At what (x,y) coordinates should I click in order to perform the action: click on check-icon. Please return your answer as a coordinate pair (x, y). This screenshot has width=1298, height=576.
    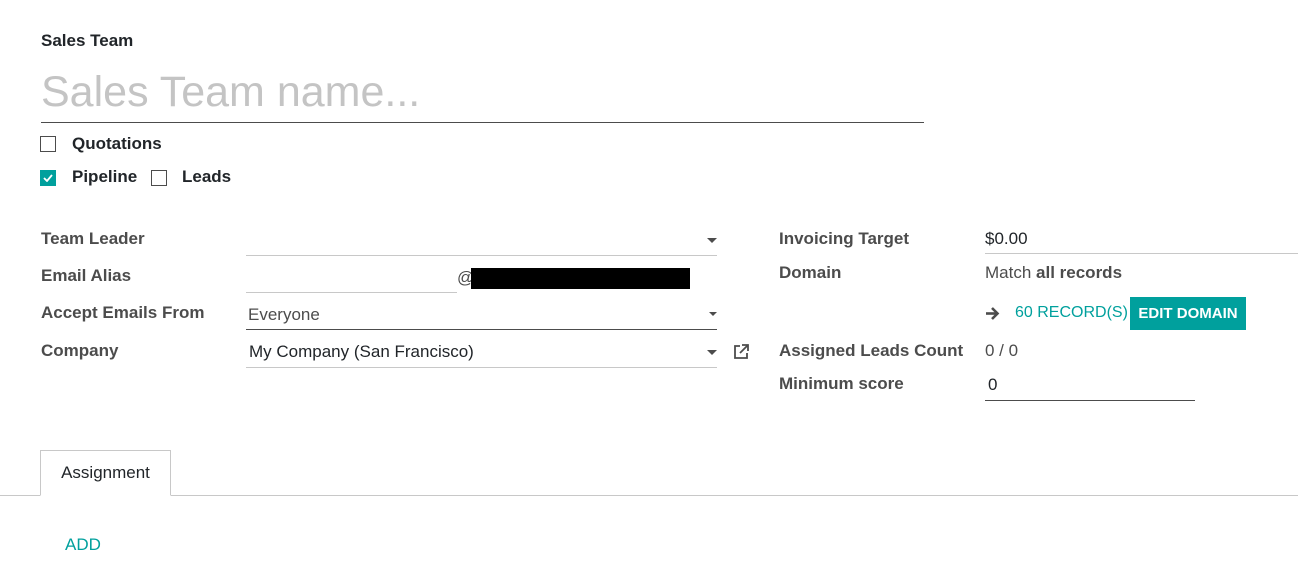
    Looking at the image, I should click on (48, 178).